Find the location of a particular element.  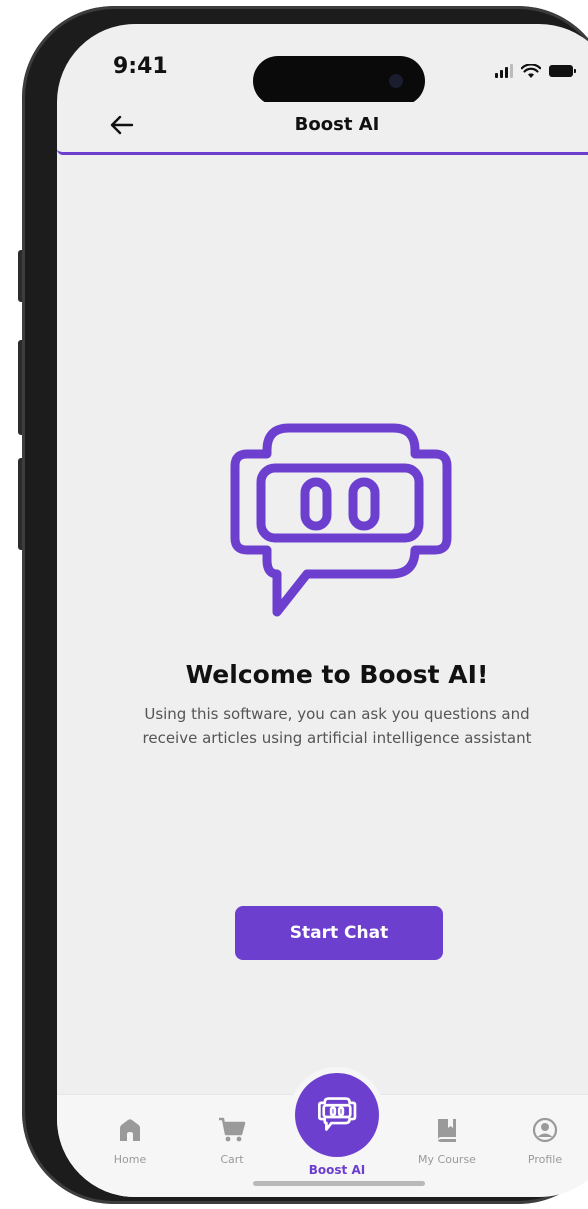

nav-label-cart: Cart is located at coordinates (232, 1159).